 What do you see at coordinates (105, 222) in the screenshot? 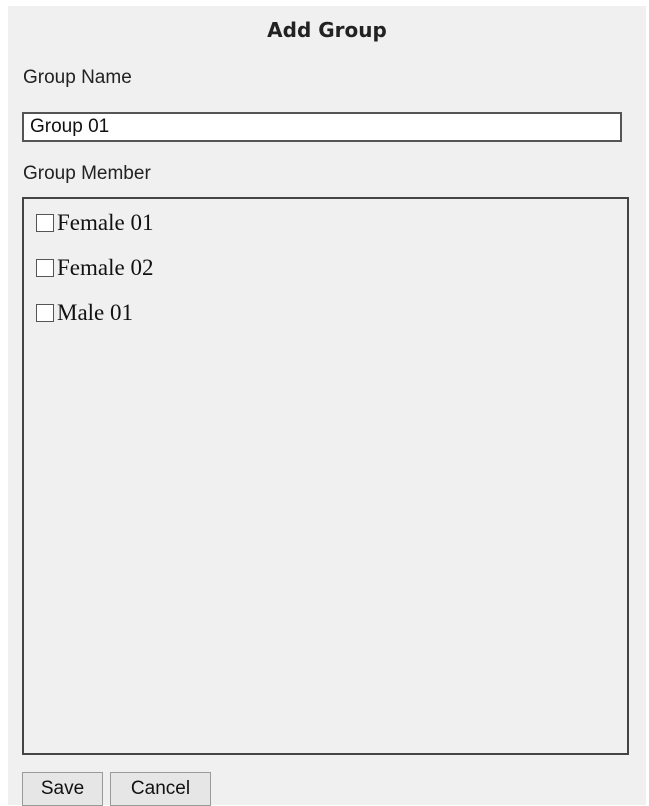
I see `member-label: Female 01` at bounding box center [105, 222].